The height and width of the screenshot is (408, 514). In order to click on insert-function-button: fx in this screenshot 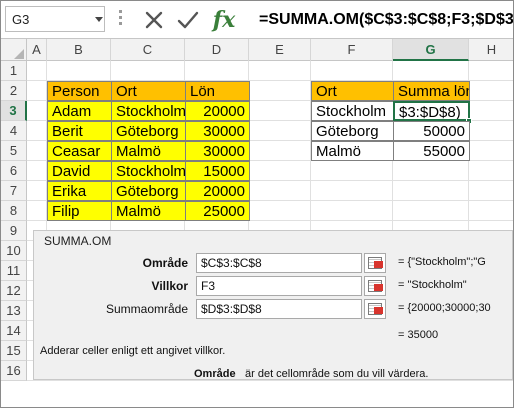, I will do `click(224, 20)`.